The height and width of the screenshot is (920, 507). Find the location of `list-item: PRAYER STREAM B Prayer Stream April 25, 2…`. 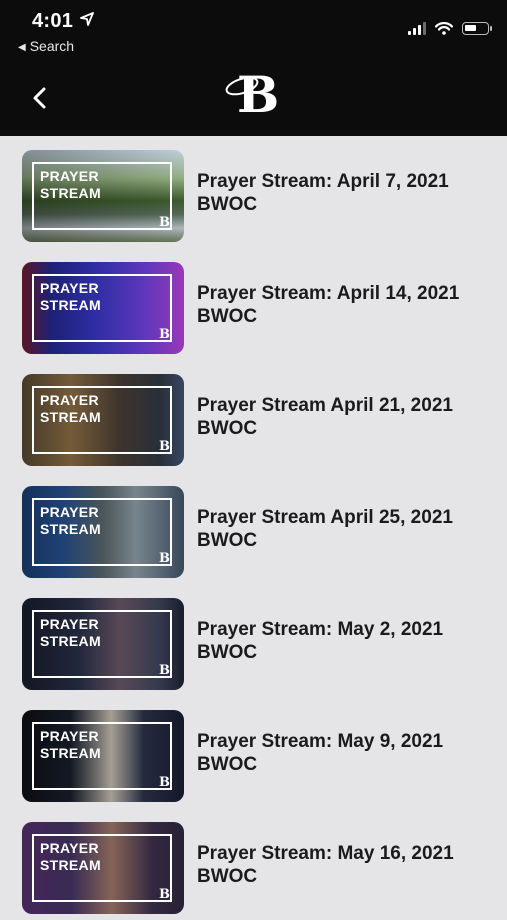

list-item: PRAYER STREAM B Prayer Stream April 25, 2… is located at coordinates (253, 528).